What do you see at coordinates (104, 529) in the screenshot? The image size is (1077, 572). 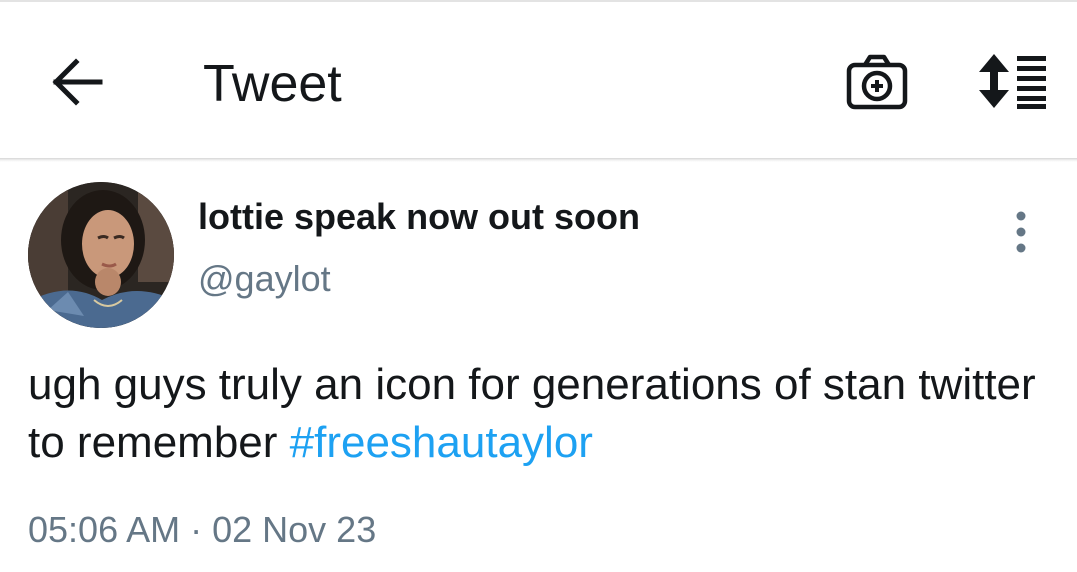 I see `tweet-time: 05:06 AM` at bounding box center [104, 529].